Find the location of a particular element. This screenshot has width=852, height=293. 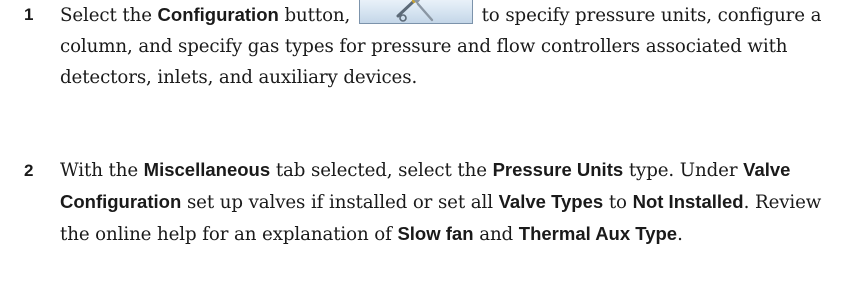

configuration-button is located at coordinates (415, 12).